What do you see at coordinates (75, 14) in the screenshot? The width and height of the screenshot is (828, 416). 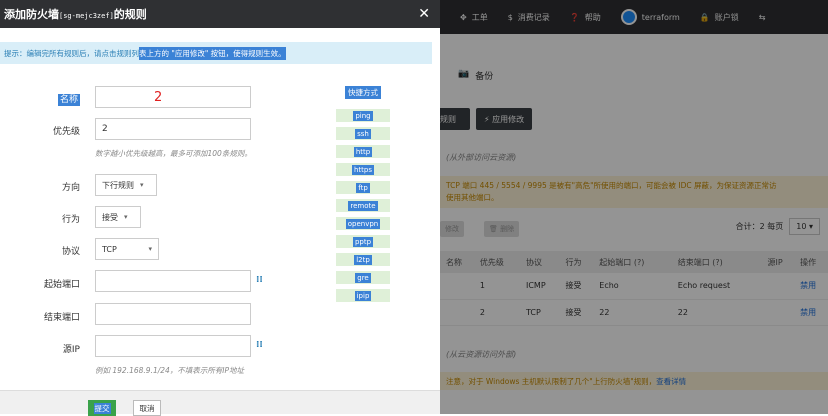 I see `dialog-title: 添加防火墙[sg-mejc3zef]的规则` at bounding box center [75, 14].